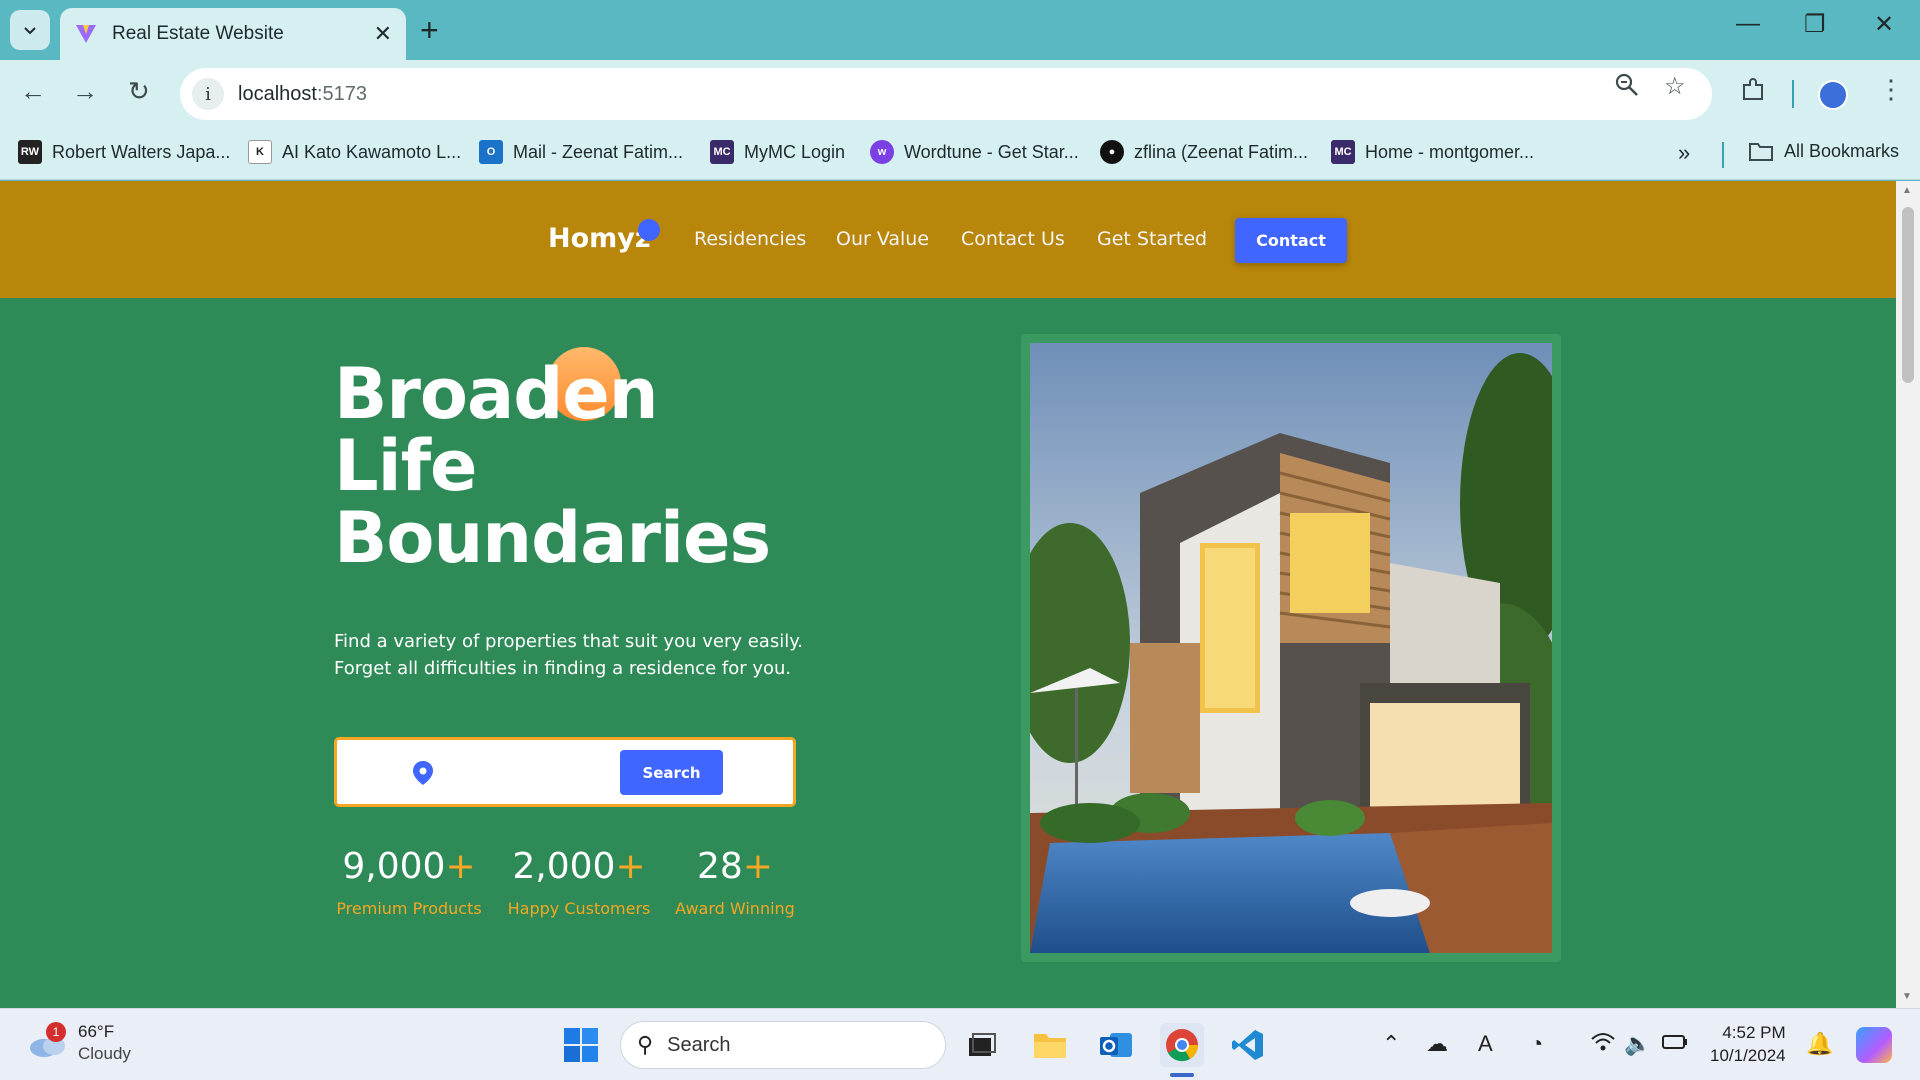 Image resolution: width=1920 pixels, height=1080 pixels. What do you see at coordinates (581, 1045) in the screenshot?
I see `windows-start-icon` at bounding box center [581, 1045].